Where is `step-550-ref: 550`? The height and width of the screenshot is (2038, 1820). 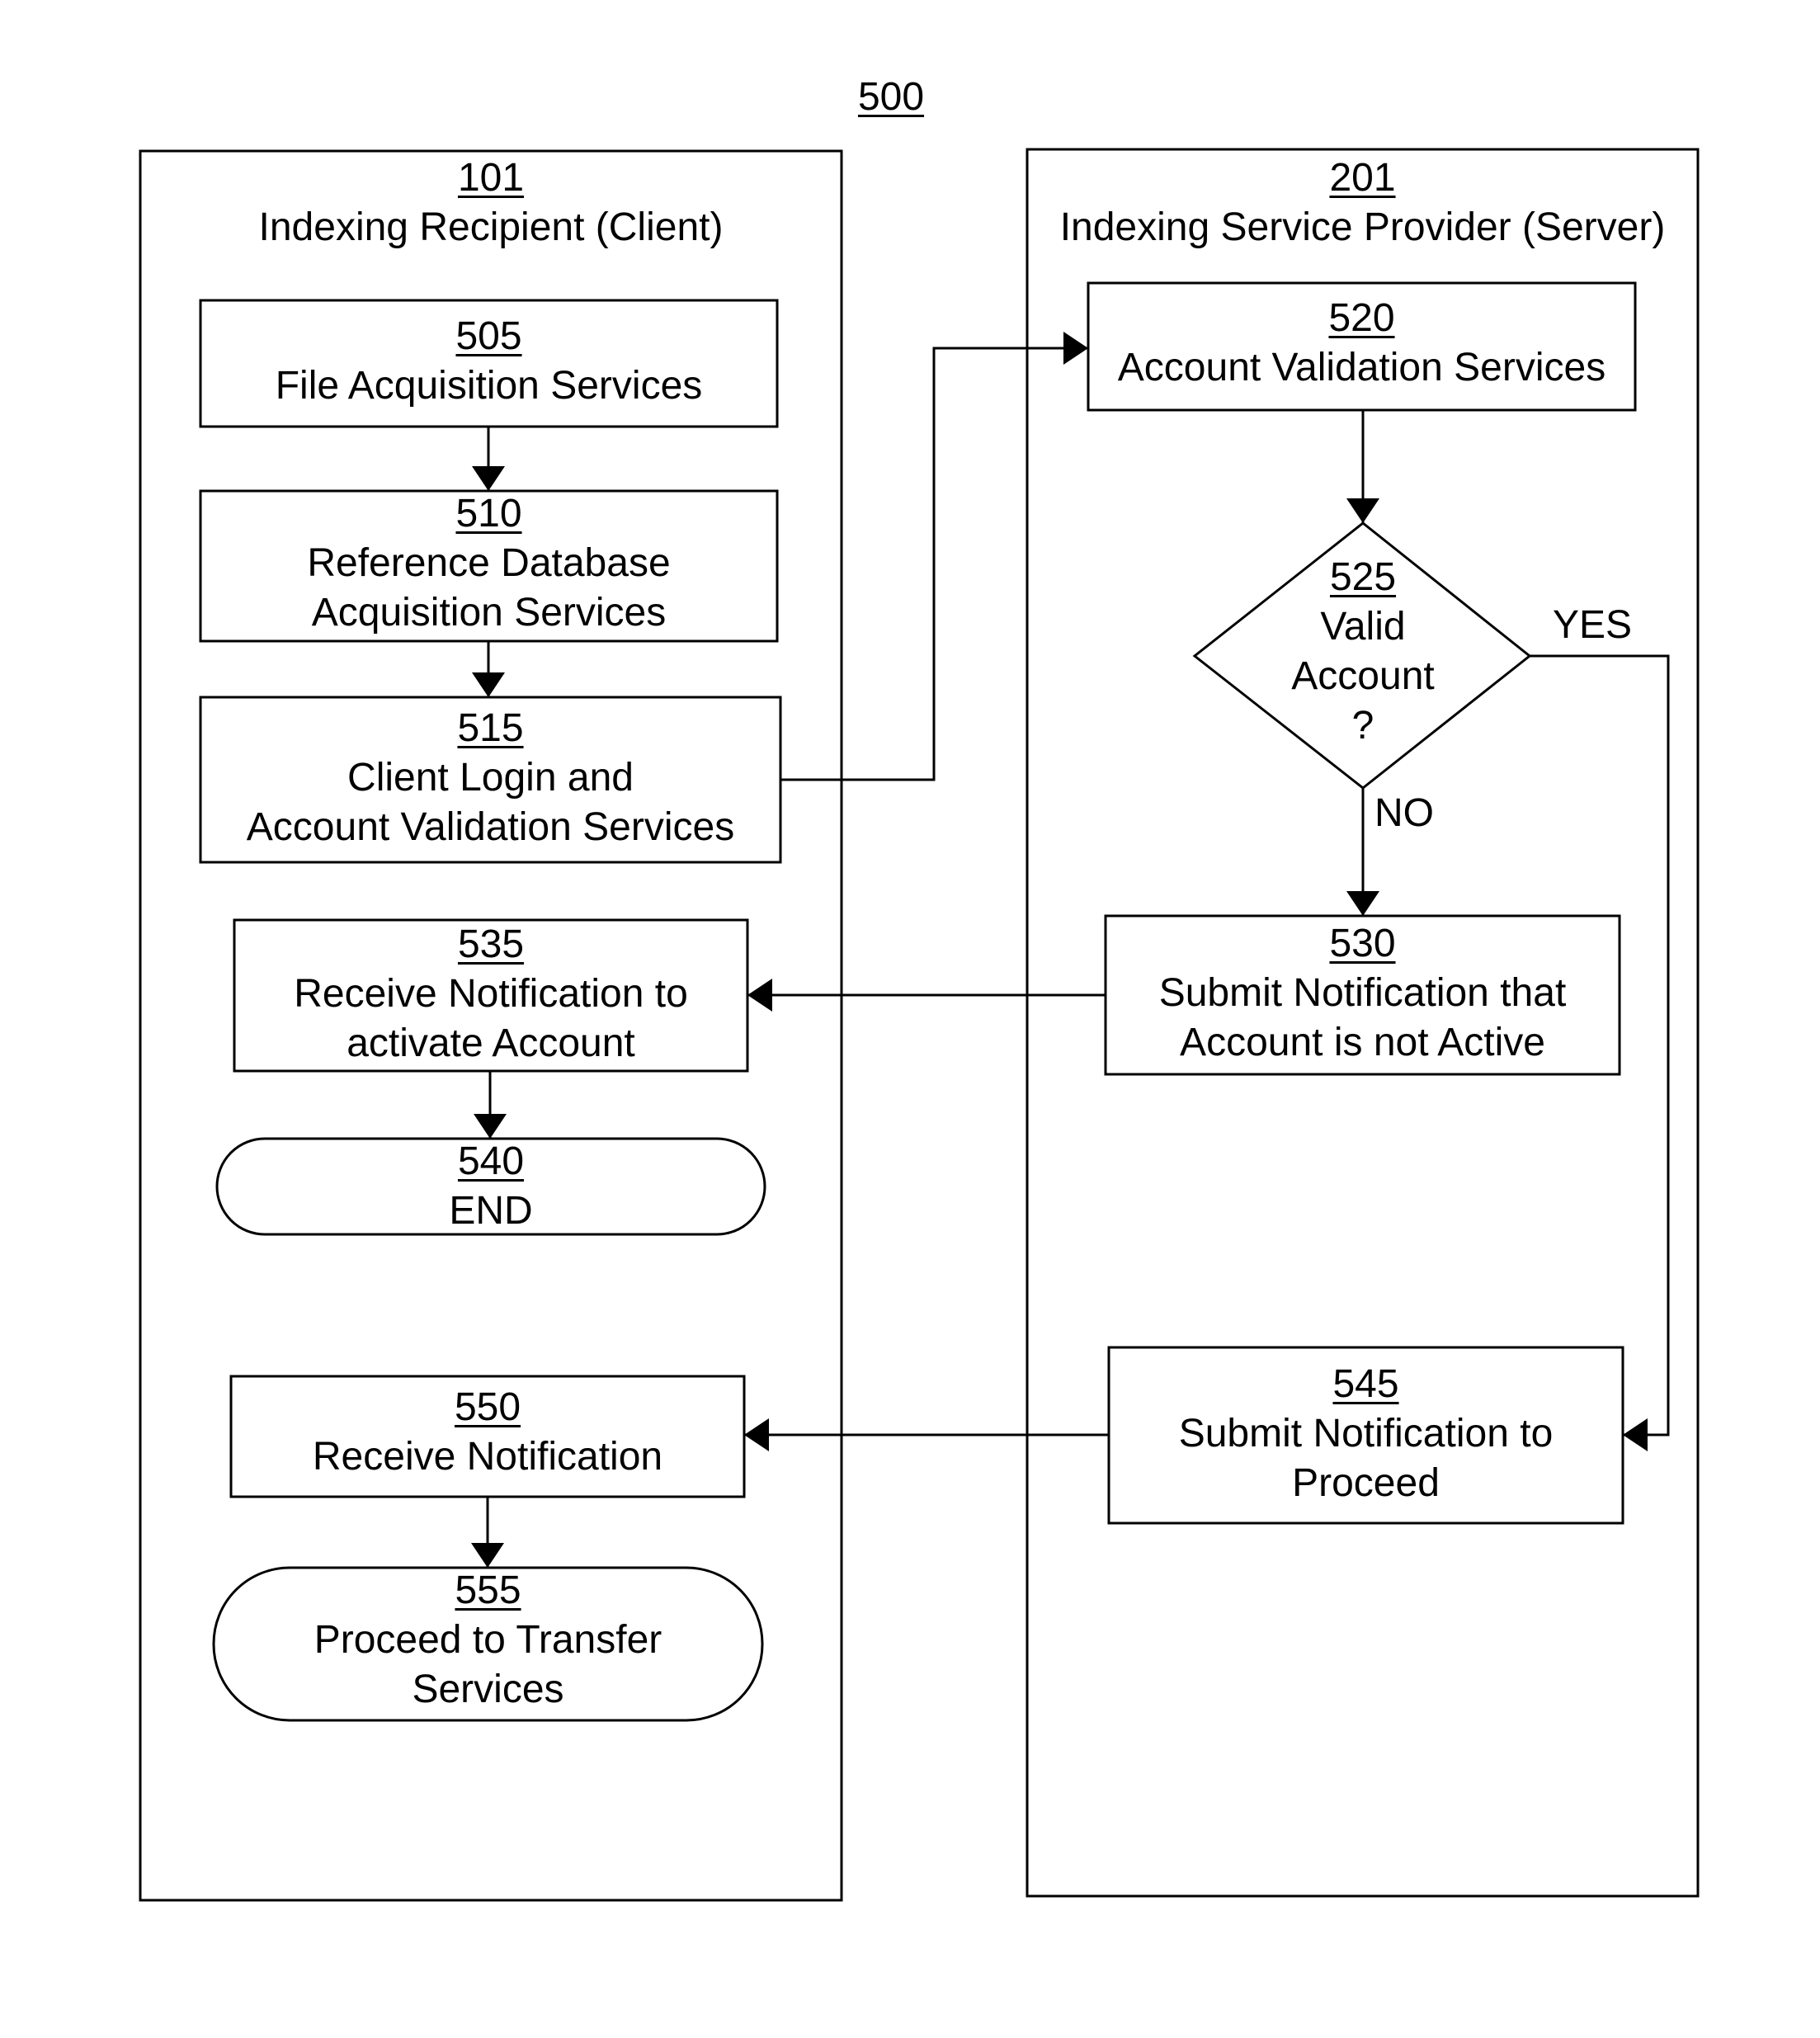
step-550-ref: 550 is located at coordinates (487, 1407).